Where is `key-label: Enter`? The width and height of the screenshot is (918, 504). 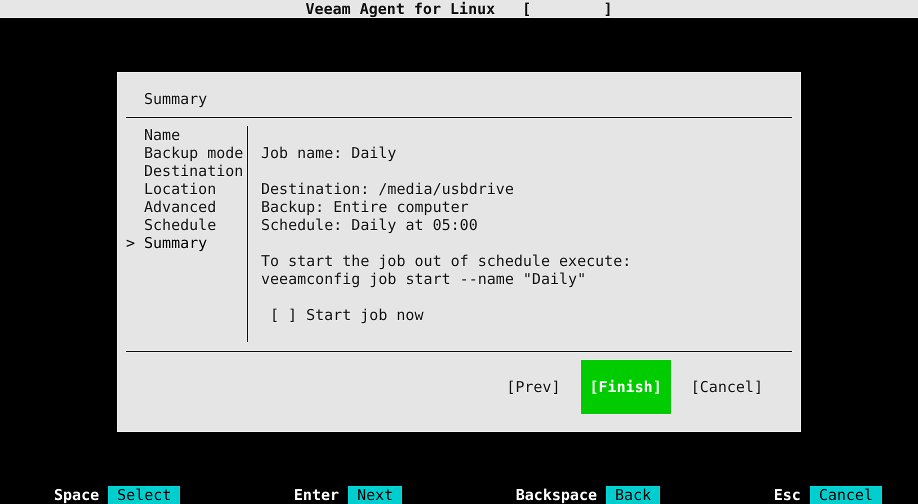
key-label: Enter is located at coordinates (317, 495).